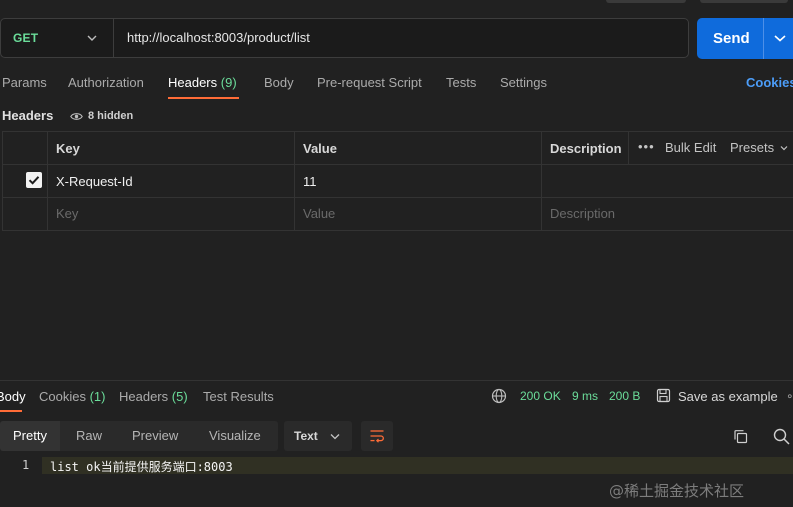 This screenshot has width=793, height=507. Describe the element at coordinates (396, 380) in the screenshot. I see `response-divider` at that location.